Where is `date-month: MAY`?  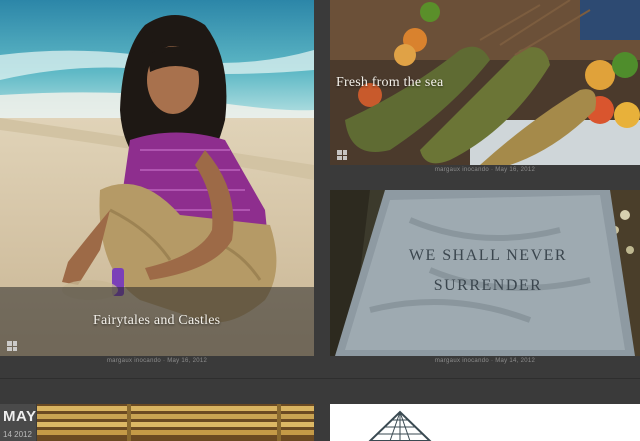
date-month: MAY is located at coordinates (20, 416).